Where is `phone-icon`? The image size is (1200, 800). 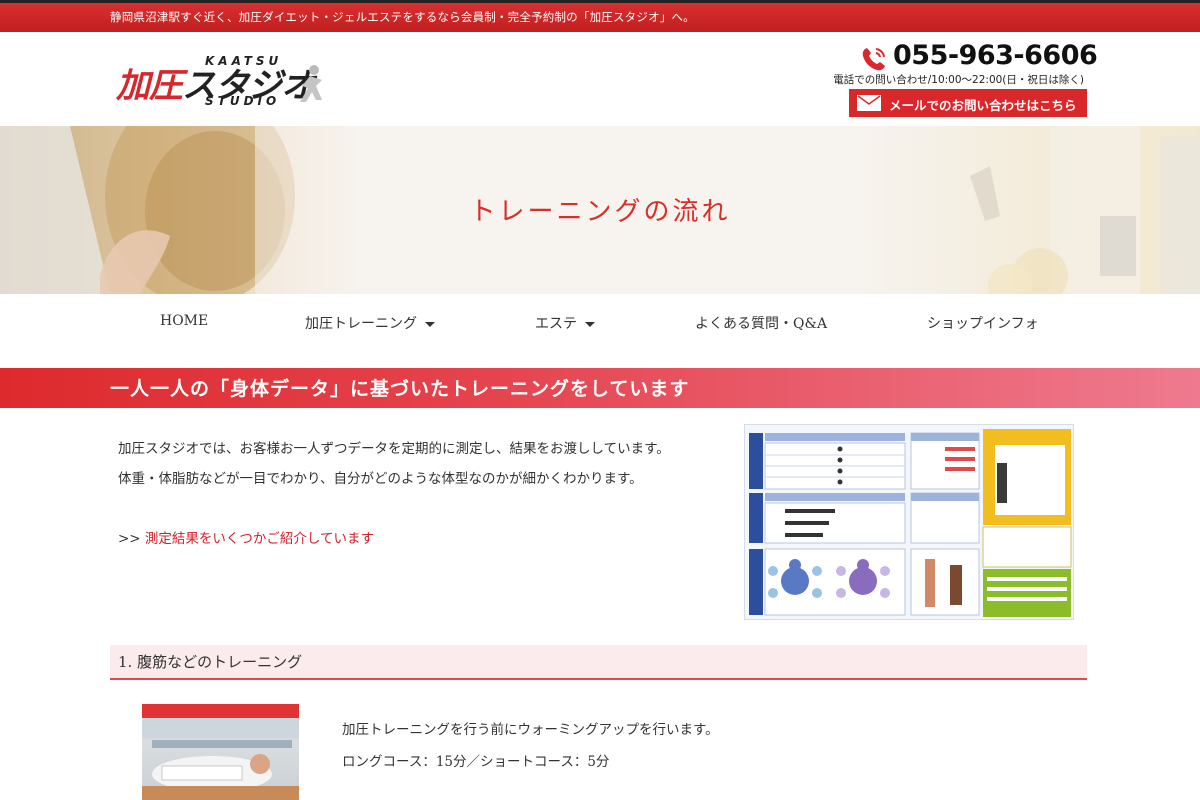 phone-icon is located at coordinates (873, 59).